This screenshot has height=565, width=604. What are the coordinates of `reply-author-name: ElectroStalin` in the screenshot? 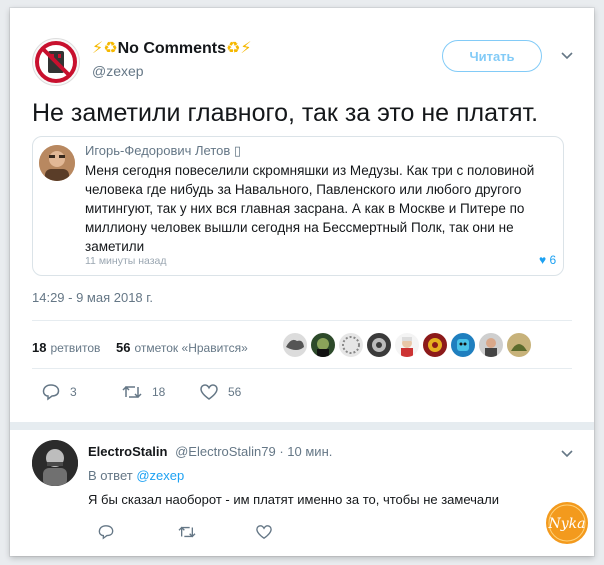 It's located at (127, 451).